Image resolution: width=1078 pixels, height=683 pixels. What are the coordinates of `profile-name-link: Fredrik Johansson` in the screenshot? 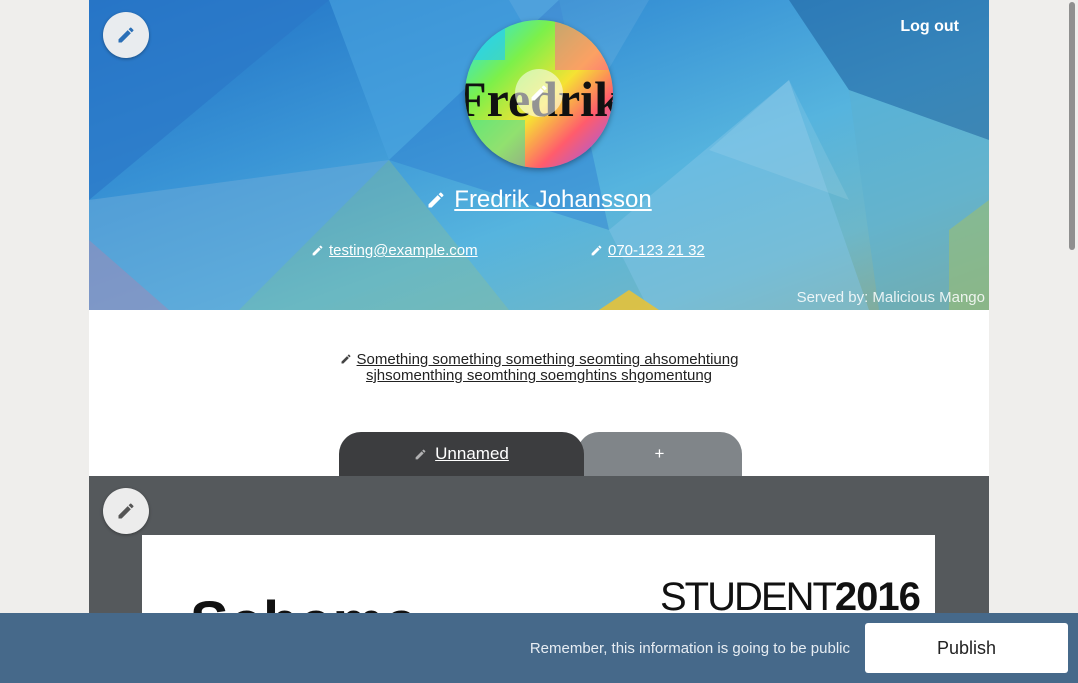 It's located at (552, 200).